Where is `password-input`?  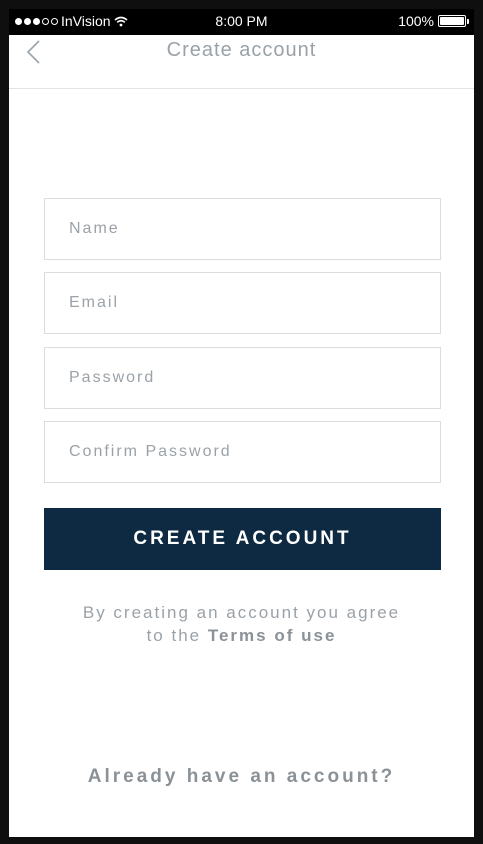
password-input is located at coordinates (242, 378).